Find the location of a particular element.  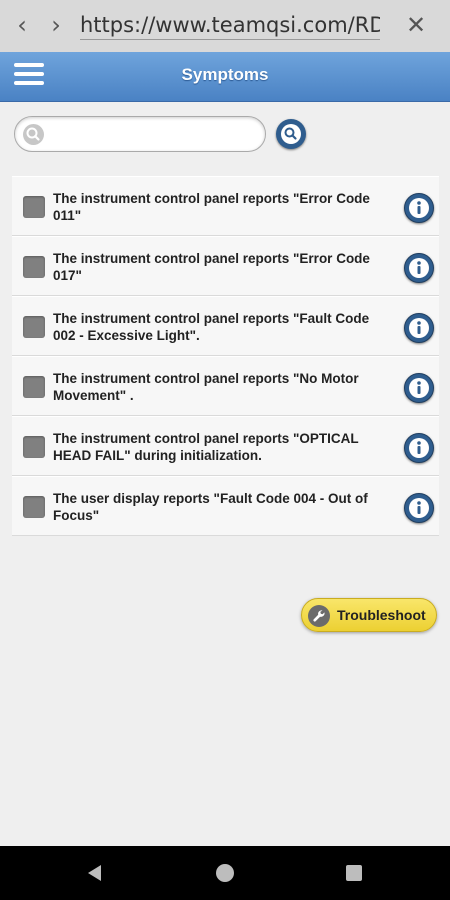

troubleshoot-label: Troubleshoot is located at coordinates (381, 615).